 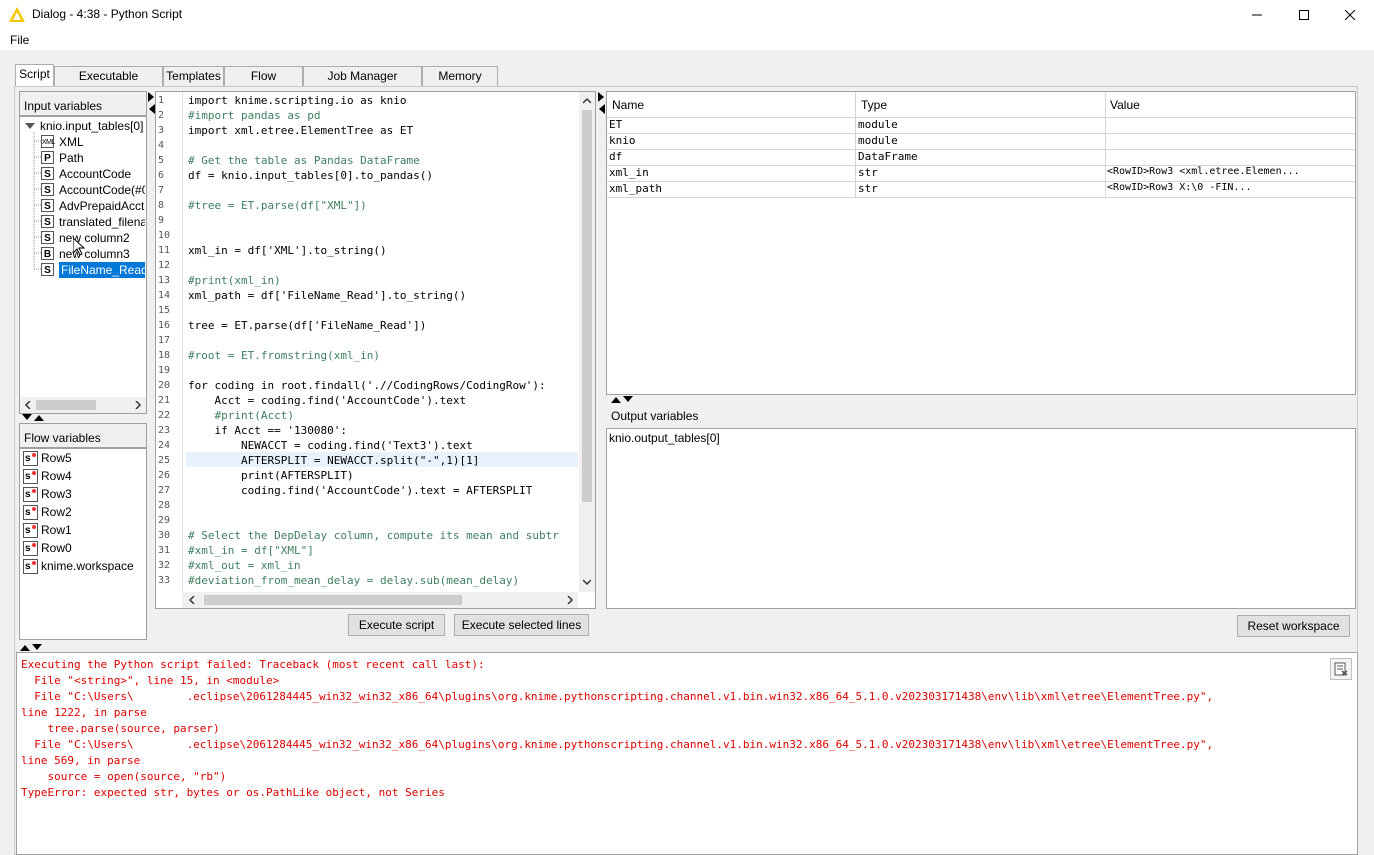 What do you see at coordinates (56, 512) in the screenshot?
I see `flow-variable-row2: Row2` at bounding box center [56, 512].